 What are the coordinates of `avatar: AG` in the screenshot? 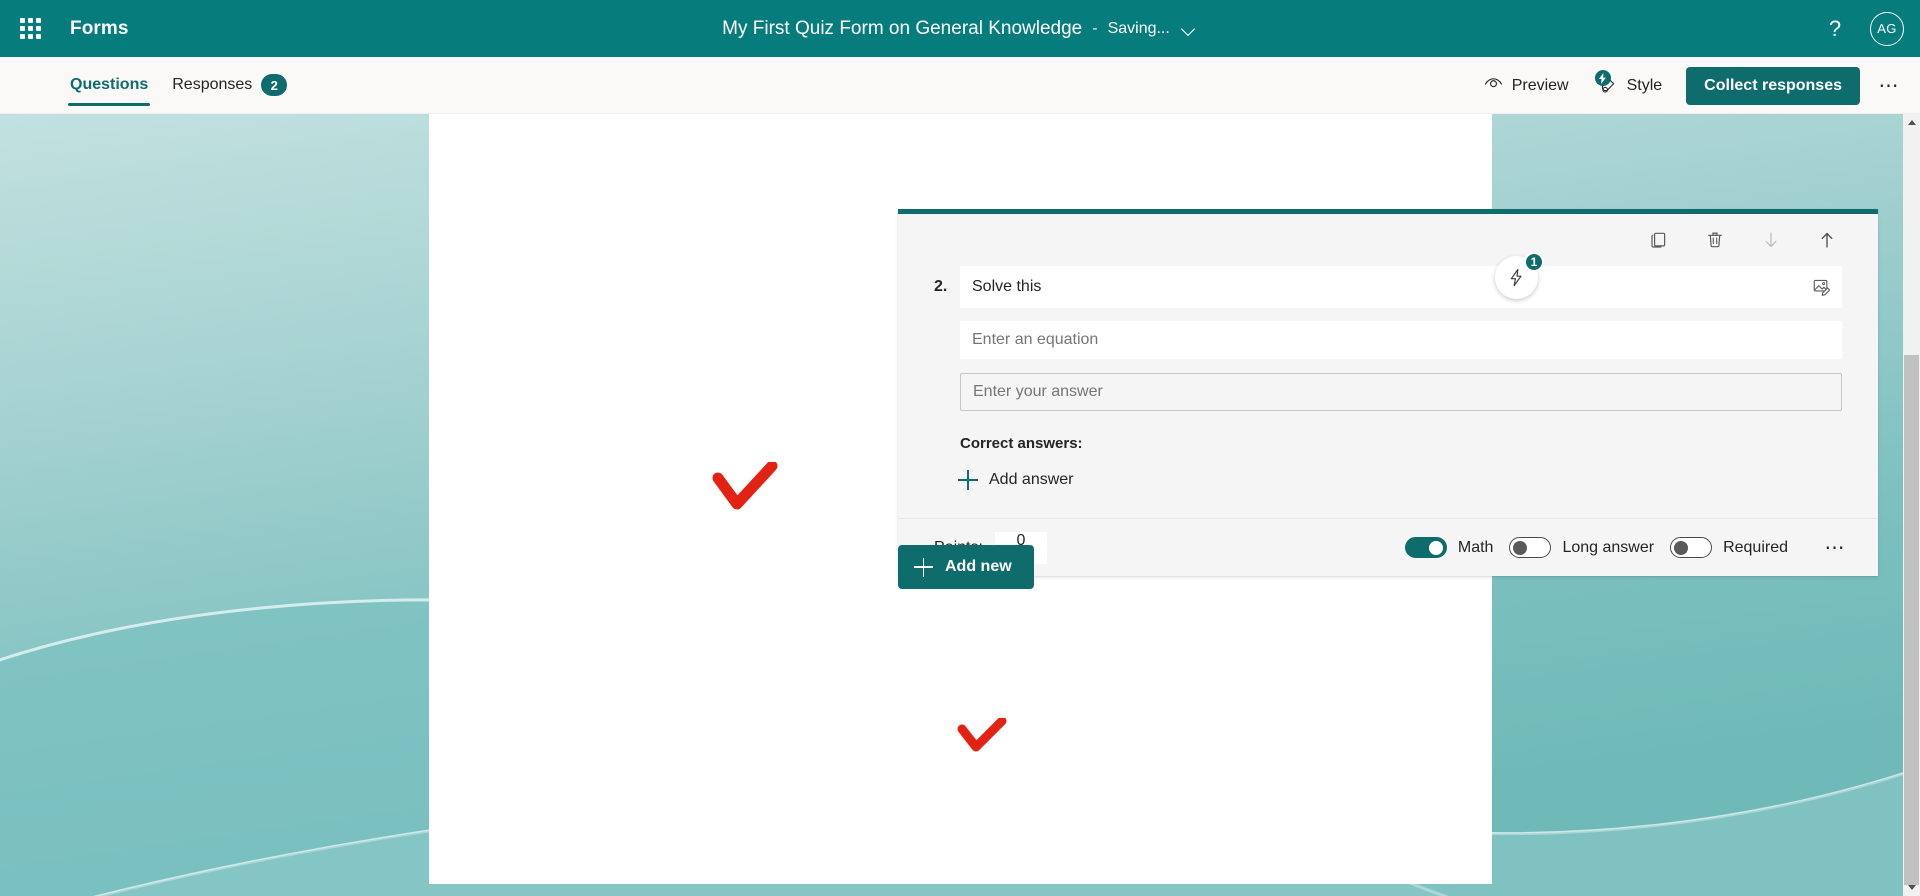 It's located at (1887, 28).